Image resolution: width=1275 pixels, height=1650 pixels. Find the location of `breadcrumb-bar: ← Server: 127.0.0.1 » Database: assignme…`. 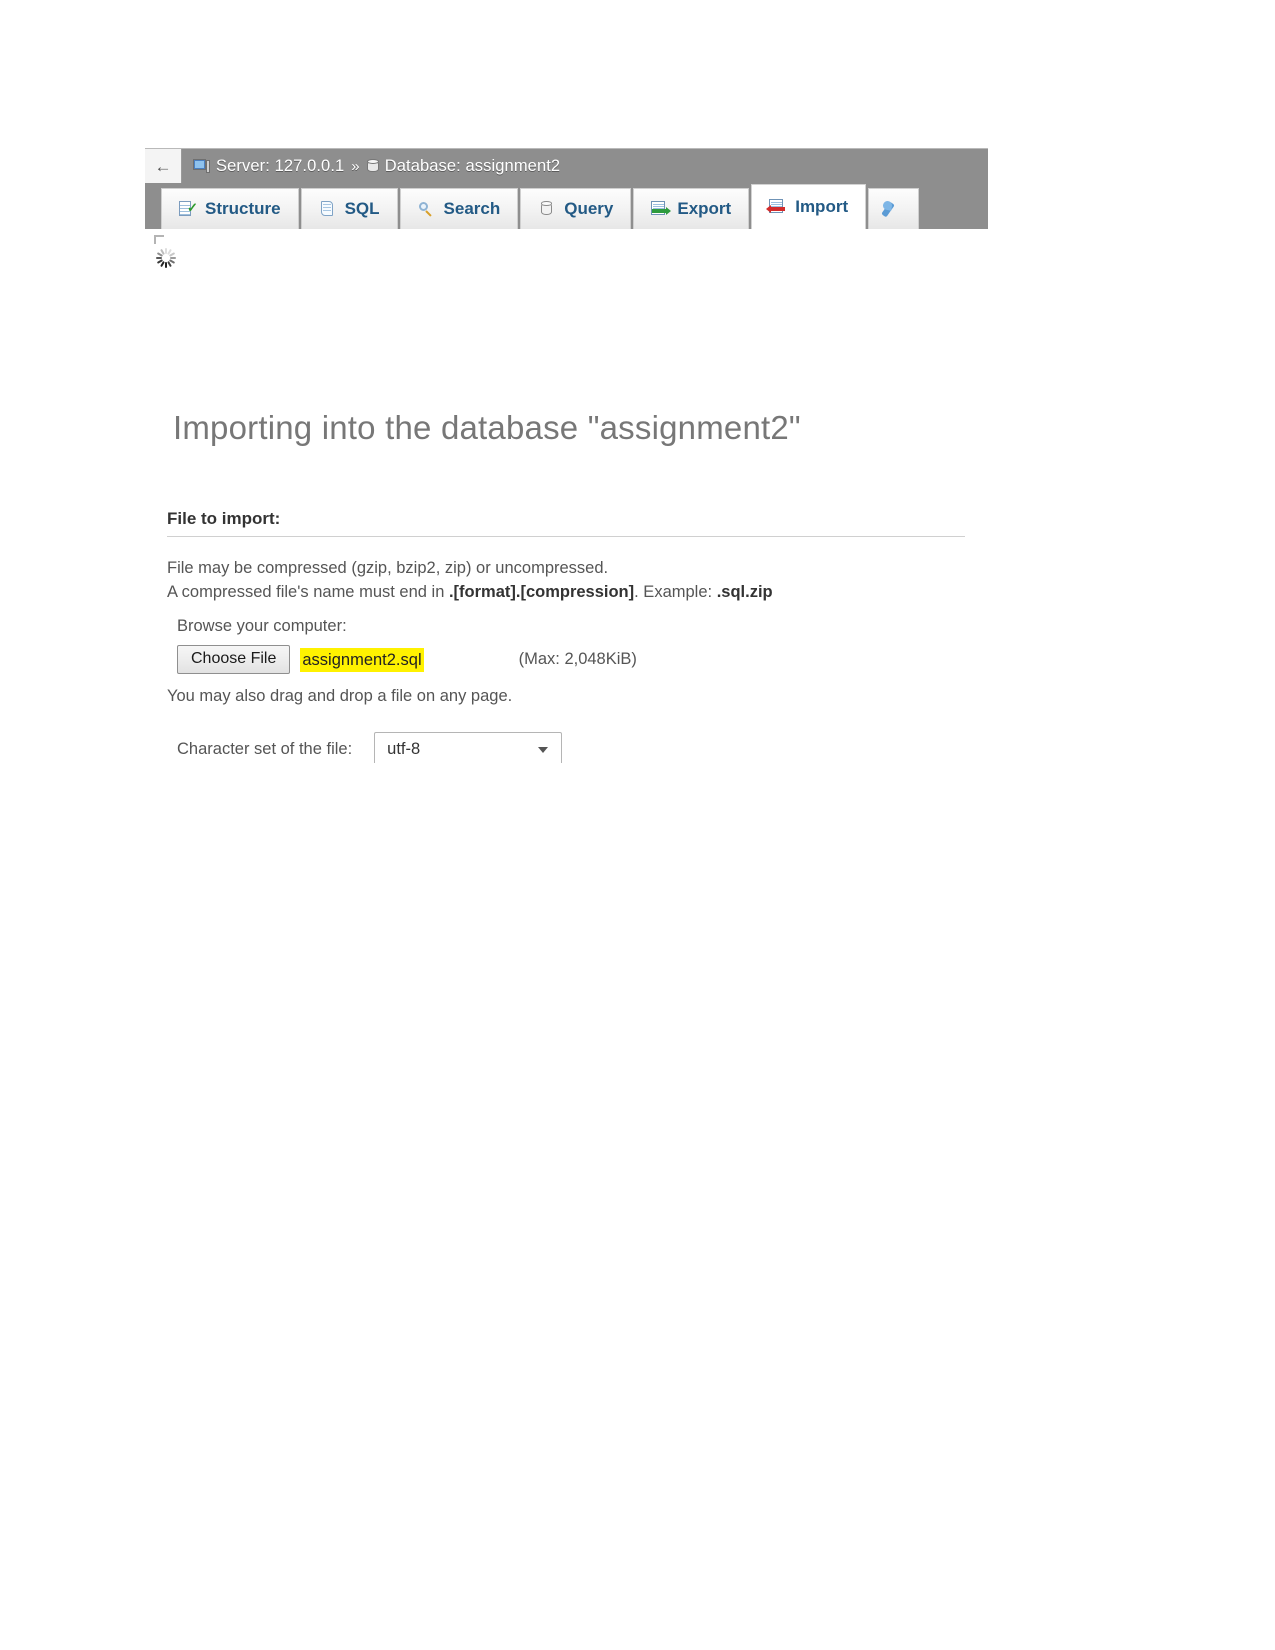

breadcrumb-bar: ← Server: 127.0.0.1 » Database: assignme… is located at coordinates (566, 165).